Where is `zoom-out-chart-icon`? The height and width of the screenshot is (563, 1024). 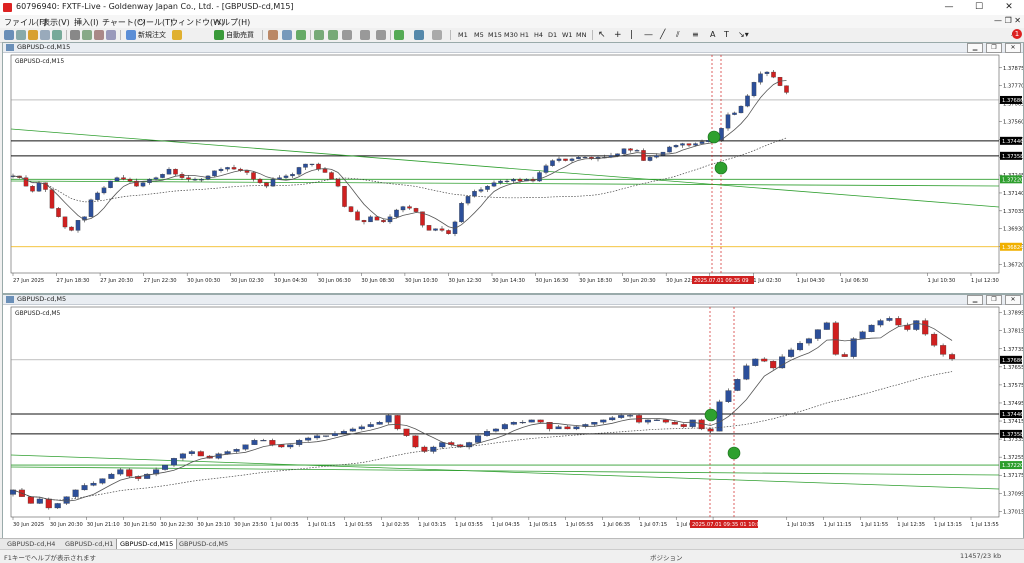 zoom-out-chart-icon is located at coordinates (333, 35).